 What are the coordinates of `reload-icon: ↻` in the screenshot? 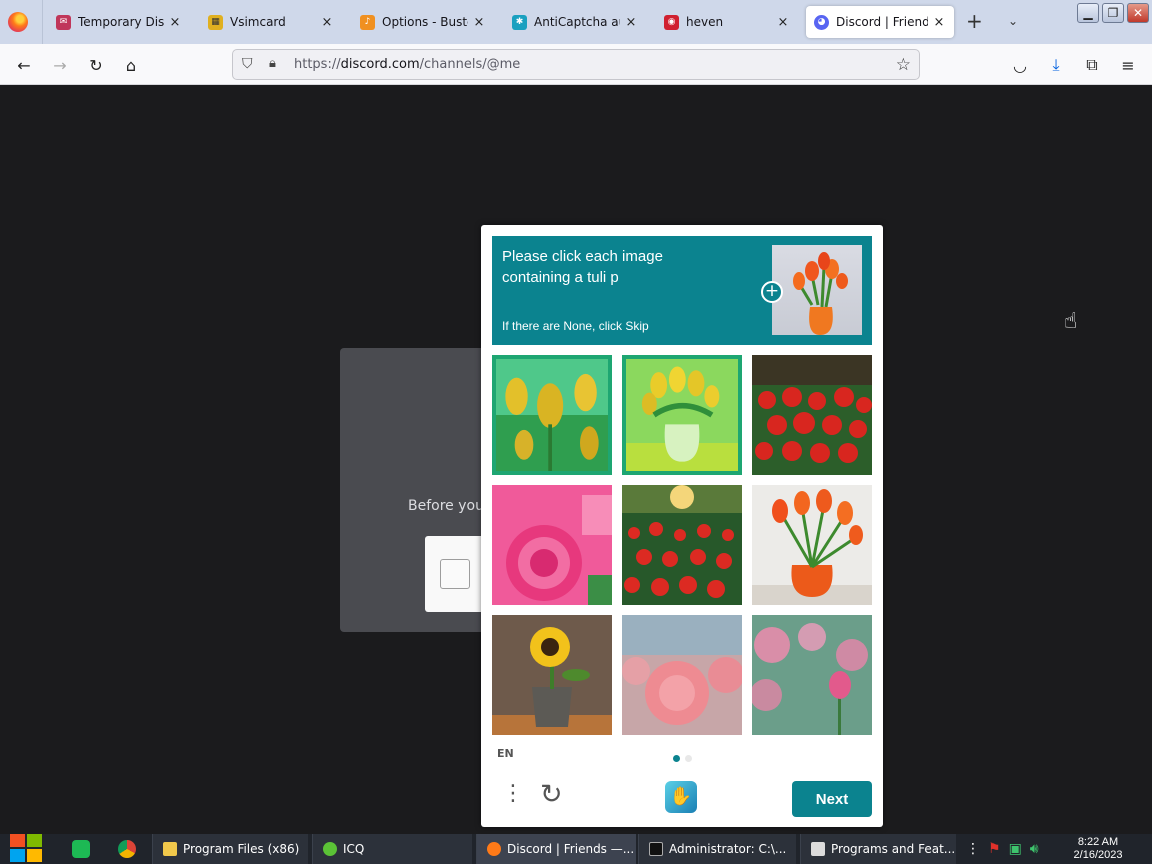 It's located at (96, 65).